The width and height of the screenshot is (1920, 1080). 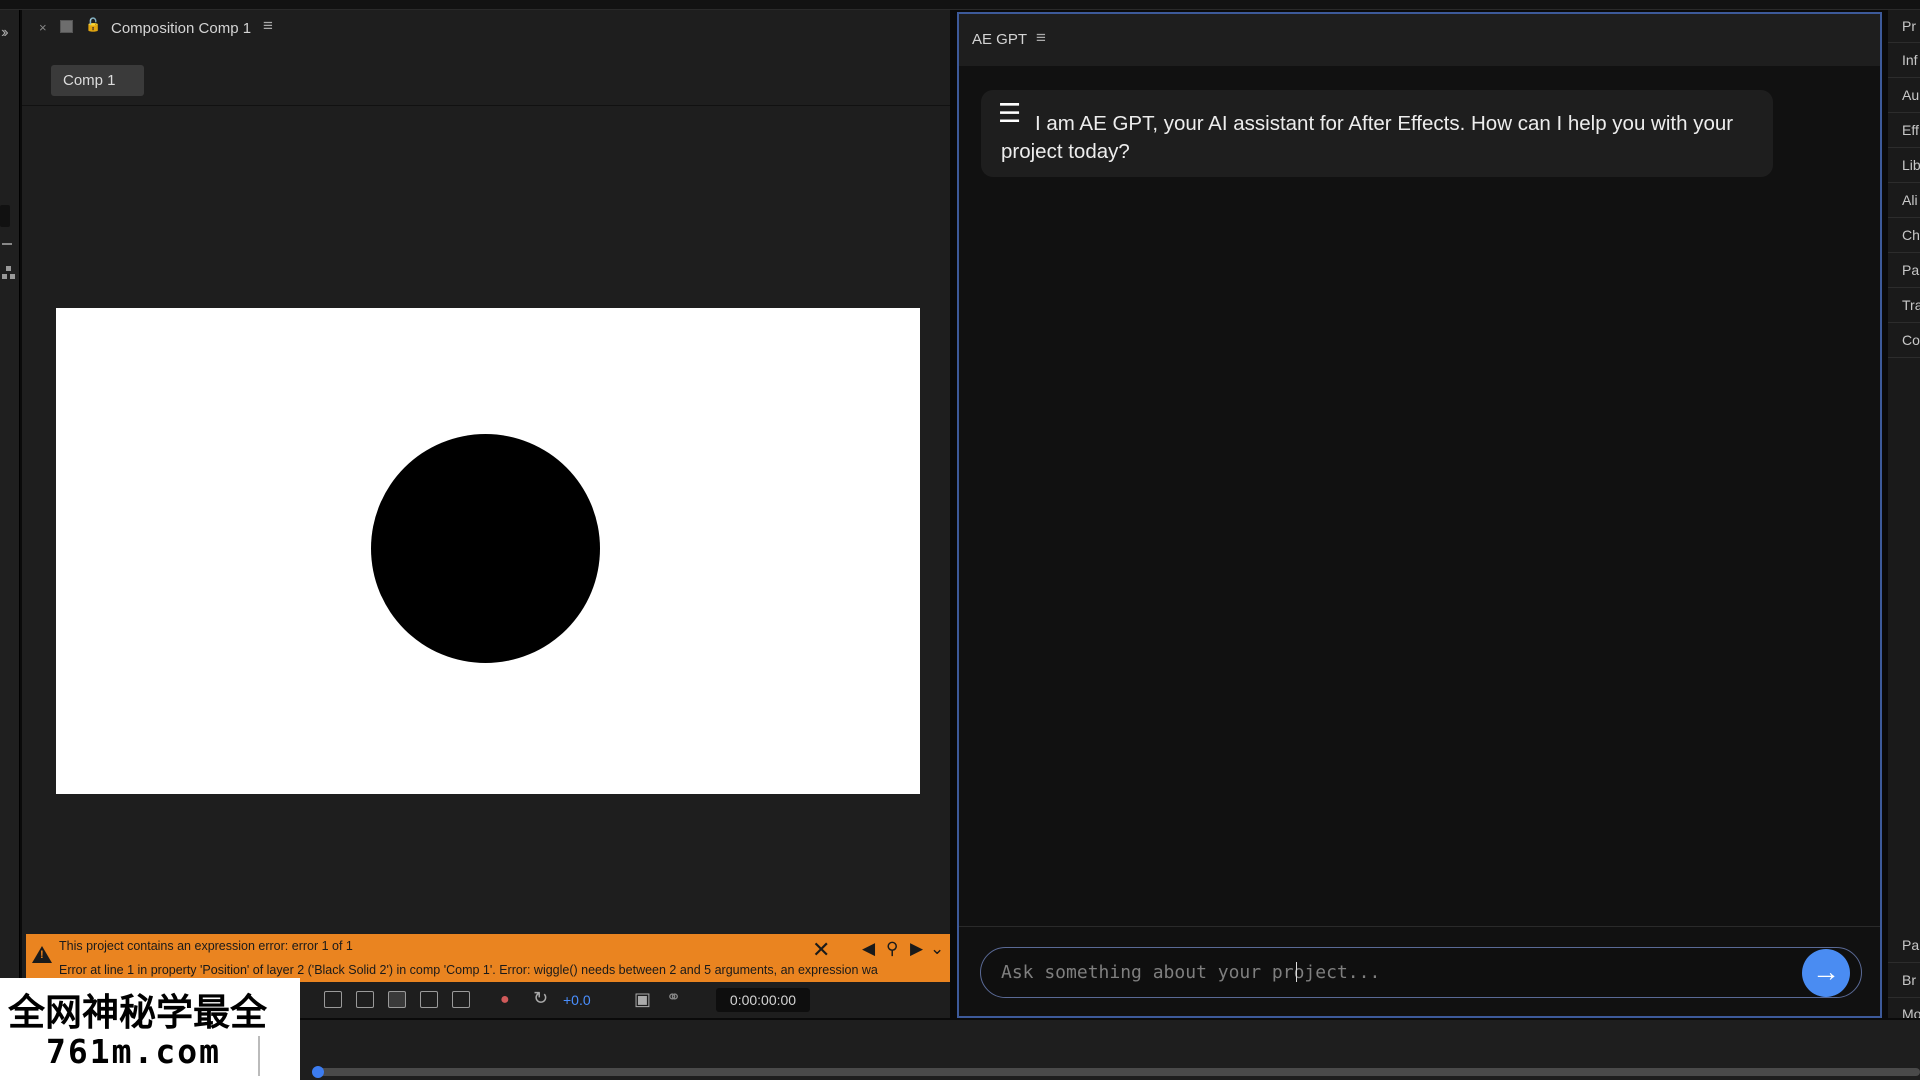 What do you see at coordinates (642, 999) in the screenshot?
I see `snapshot-camera-icon: ▣` at bounding box center [642, 999].